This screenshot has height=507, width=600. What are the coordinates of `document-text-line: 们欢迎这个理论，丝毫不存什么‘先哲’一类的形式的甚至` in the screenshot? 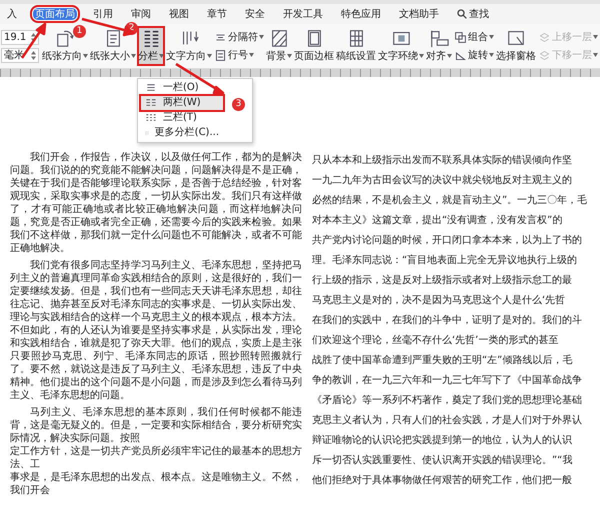 It's located at (436, 341).